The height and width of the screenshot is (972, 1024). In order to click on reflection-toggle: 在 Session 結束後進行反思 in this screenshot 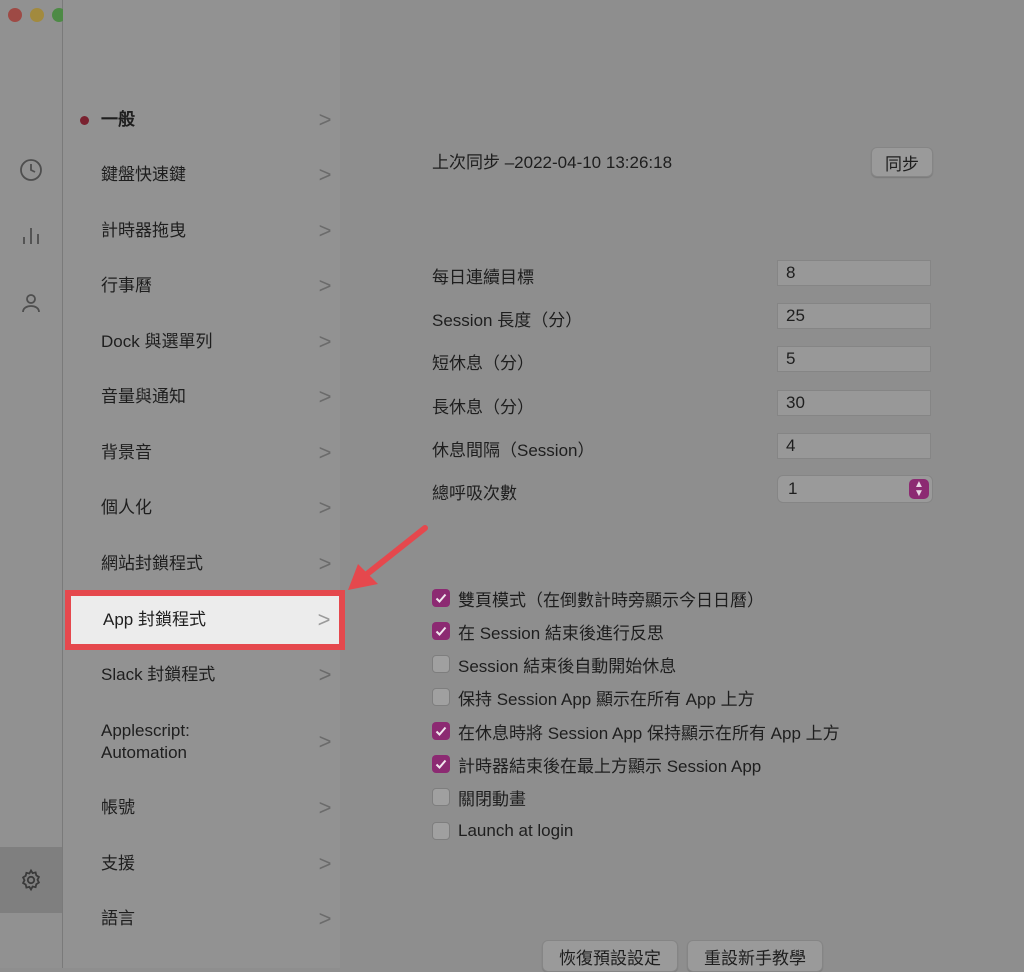, I will do `click(548, 631)`.